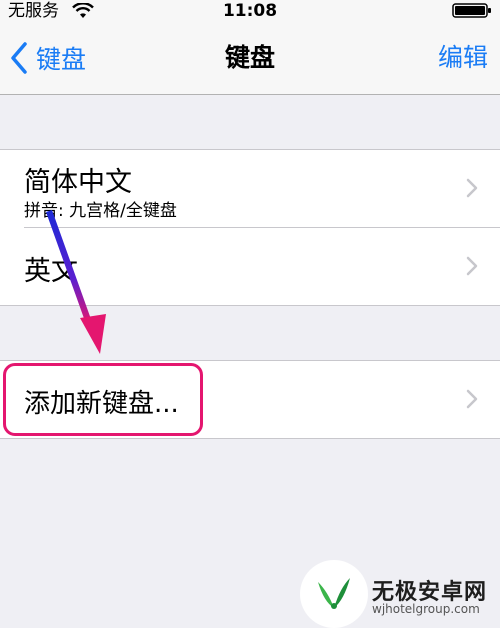 This screenshot has height=628, width=500. Describe the element at coordinates (334, 593) in the screenshot. I see `leaf-logo-icon` at that location.